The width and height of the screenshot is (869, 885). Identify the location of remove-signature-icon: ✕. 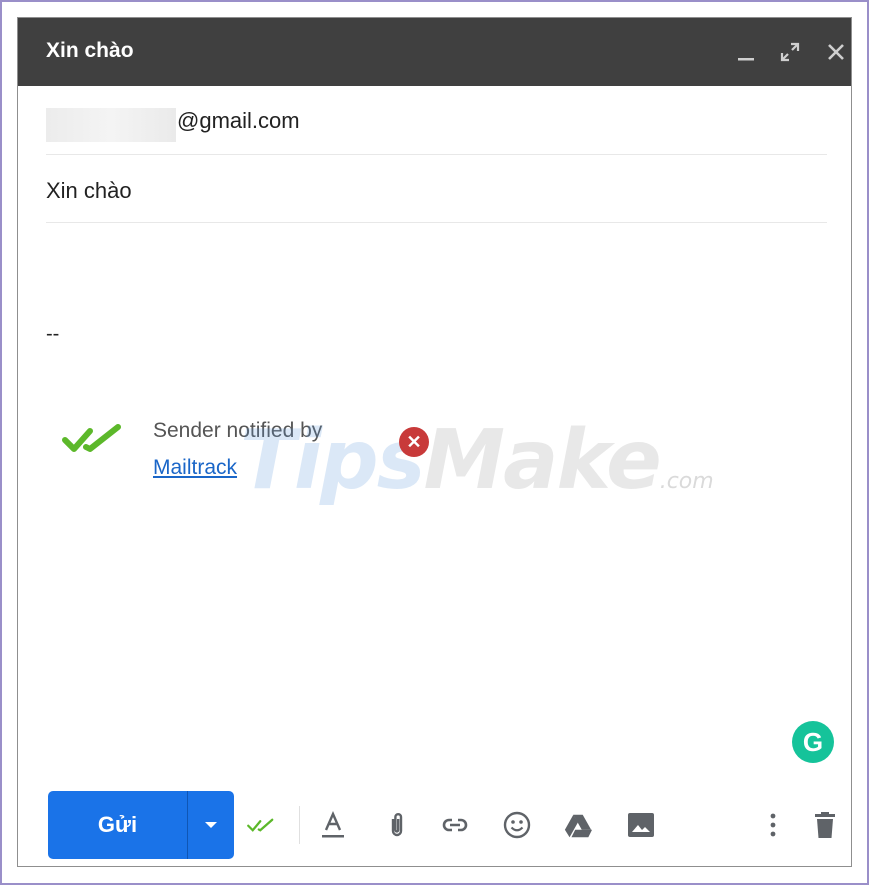
(414, 442).